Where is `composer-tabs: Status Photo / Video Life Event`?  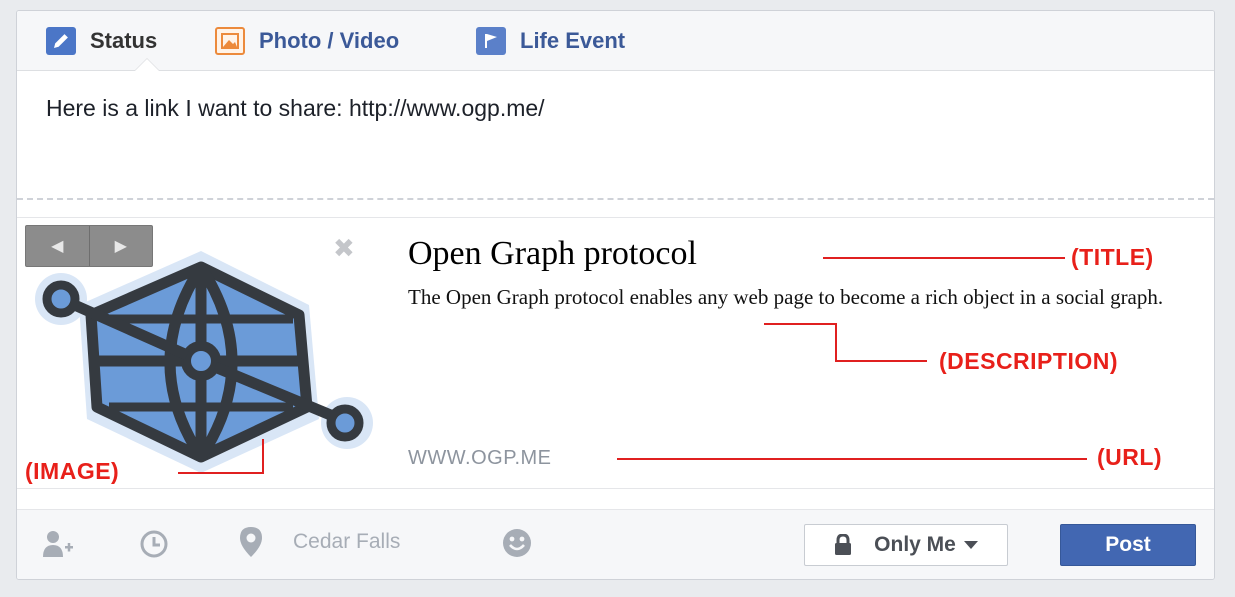
composer-tabs: Status Photo / Video Life Event is located at coordinates (615, 41).